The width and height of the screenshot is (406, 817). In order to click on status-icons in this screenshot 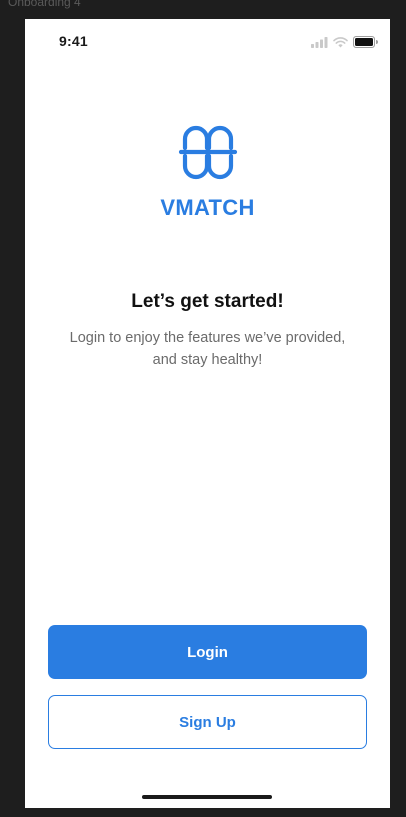, I will do `click(344, 44)`.